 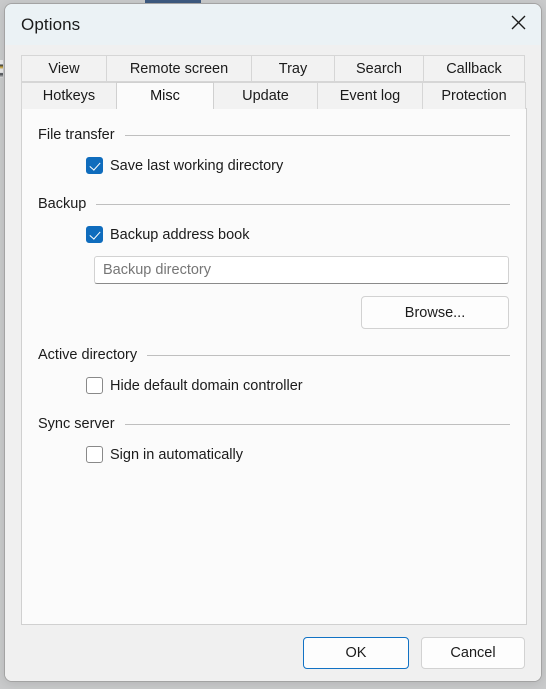 I want to click on checkbox-row-save-last-working-directory: Save last working directory, so click(x=274, y=165).